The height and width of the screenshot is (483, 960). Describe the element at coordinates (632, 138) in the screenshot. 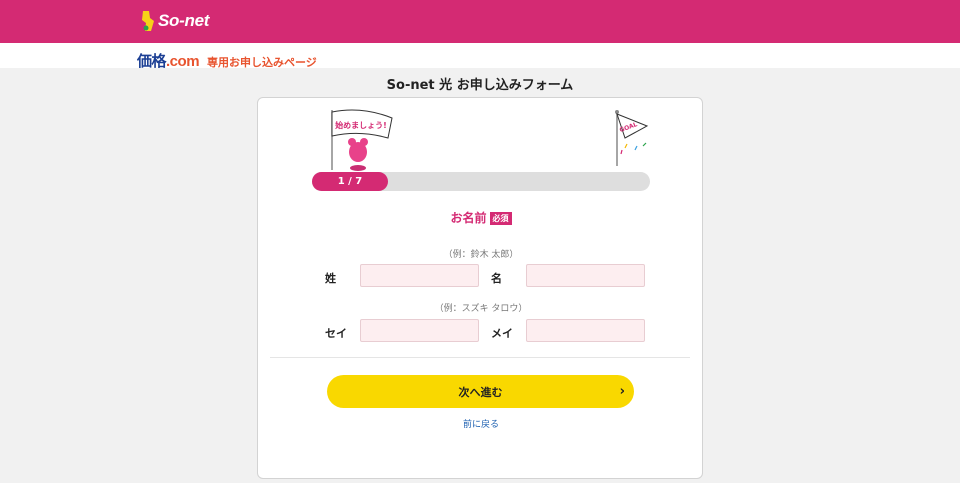

I see `goal-flag-icon: GOAL` at that location.